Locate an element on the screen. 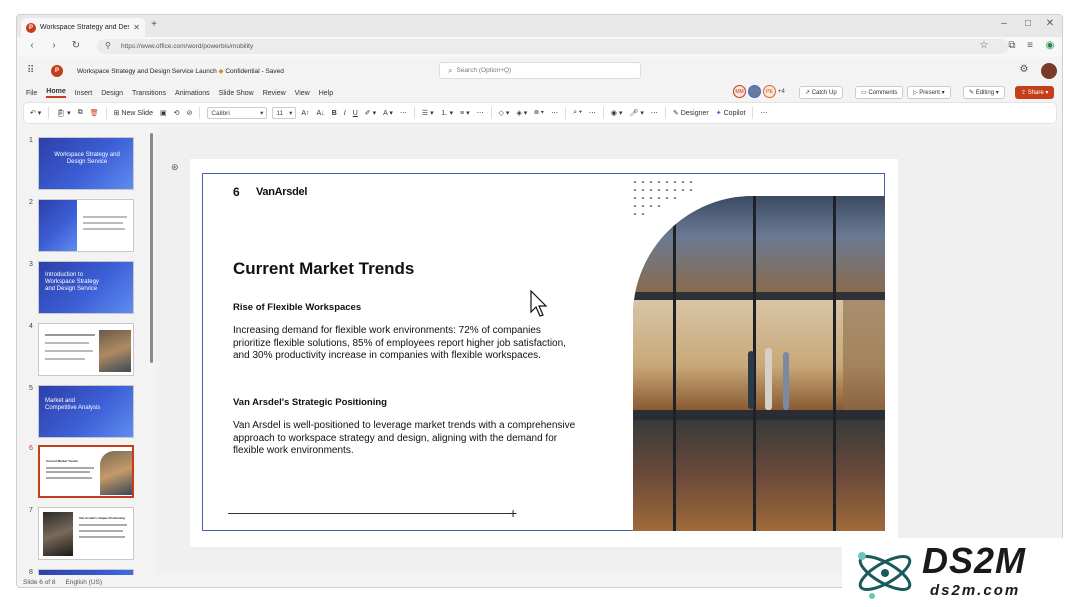  menu-animations: Animations is located at coordinates (192, 93).